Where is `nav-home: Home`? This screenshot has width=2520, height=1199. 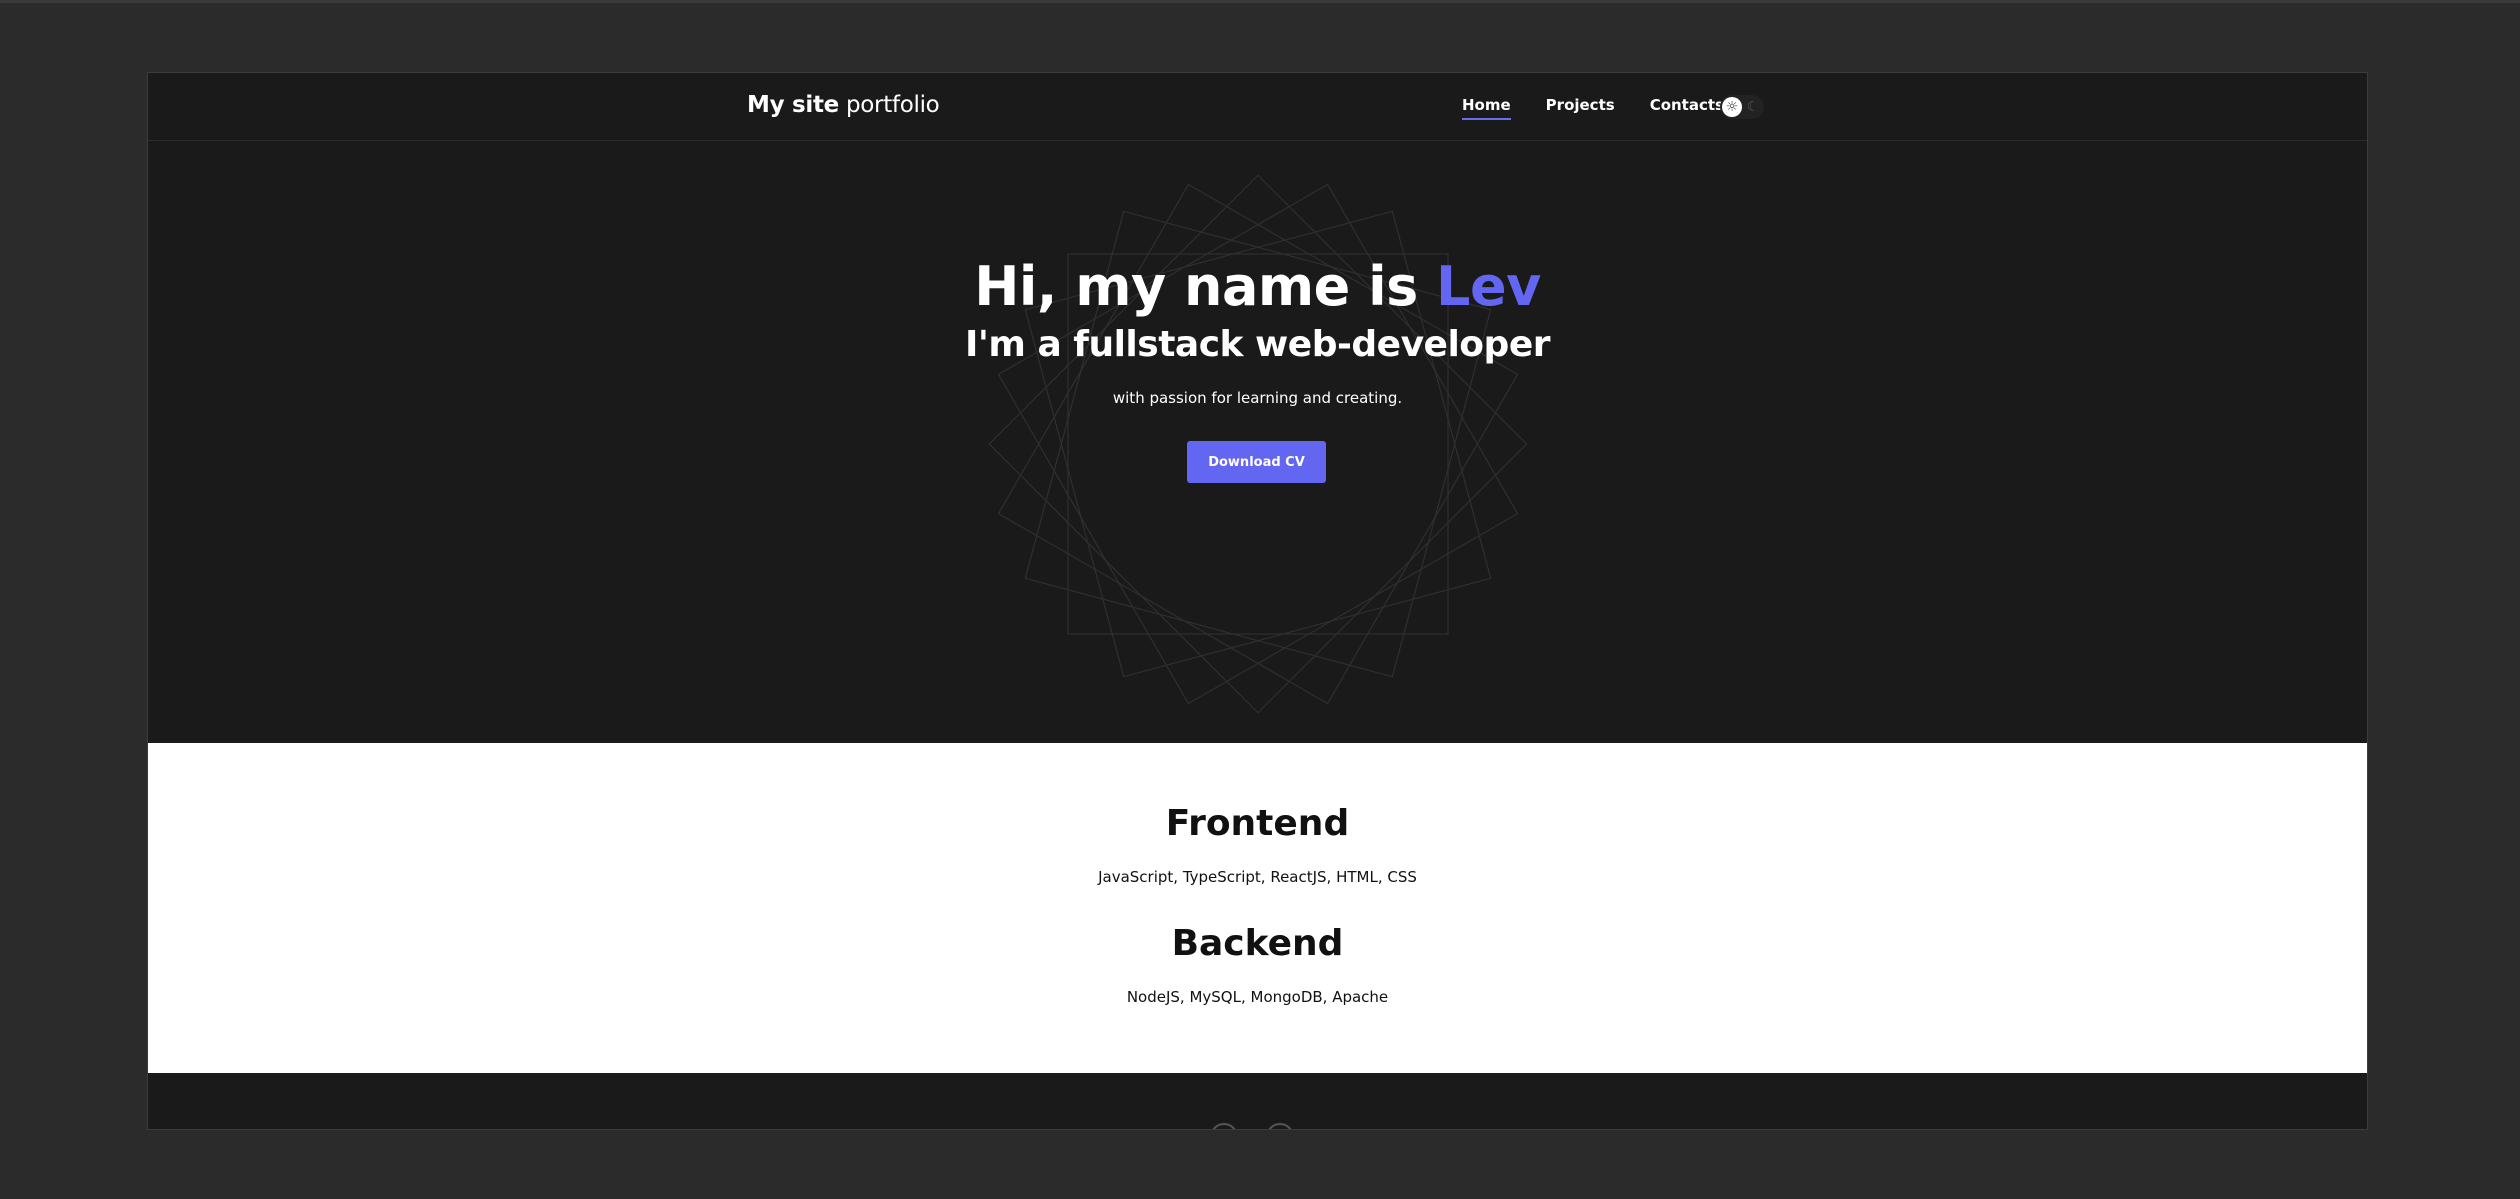 nav-home: Home is located at coordinates (1486, 108).